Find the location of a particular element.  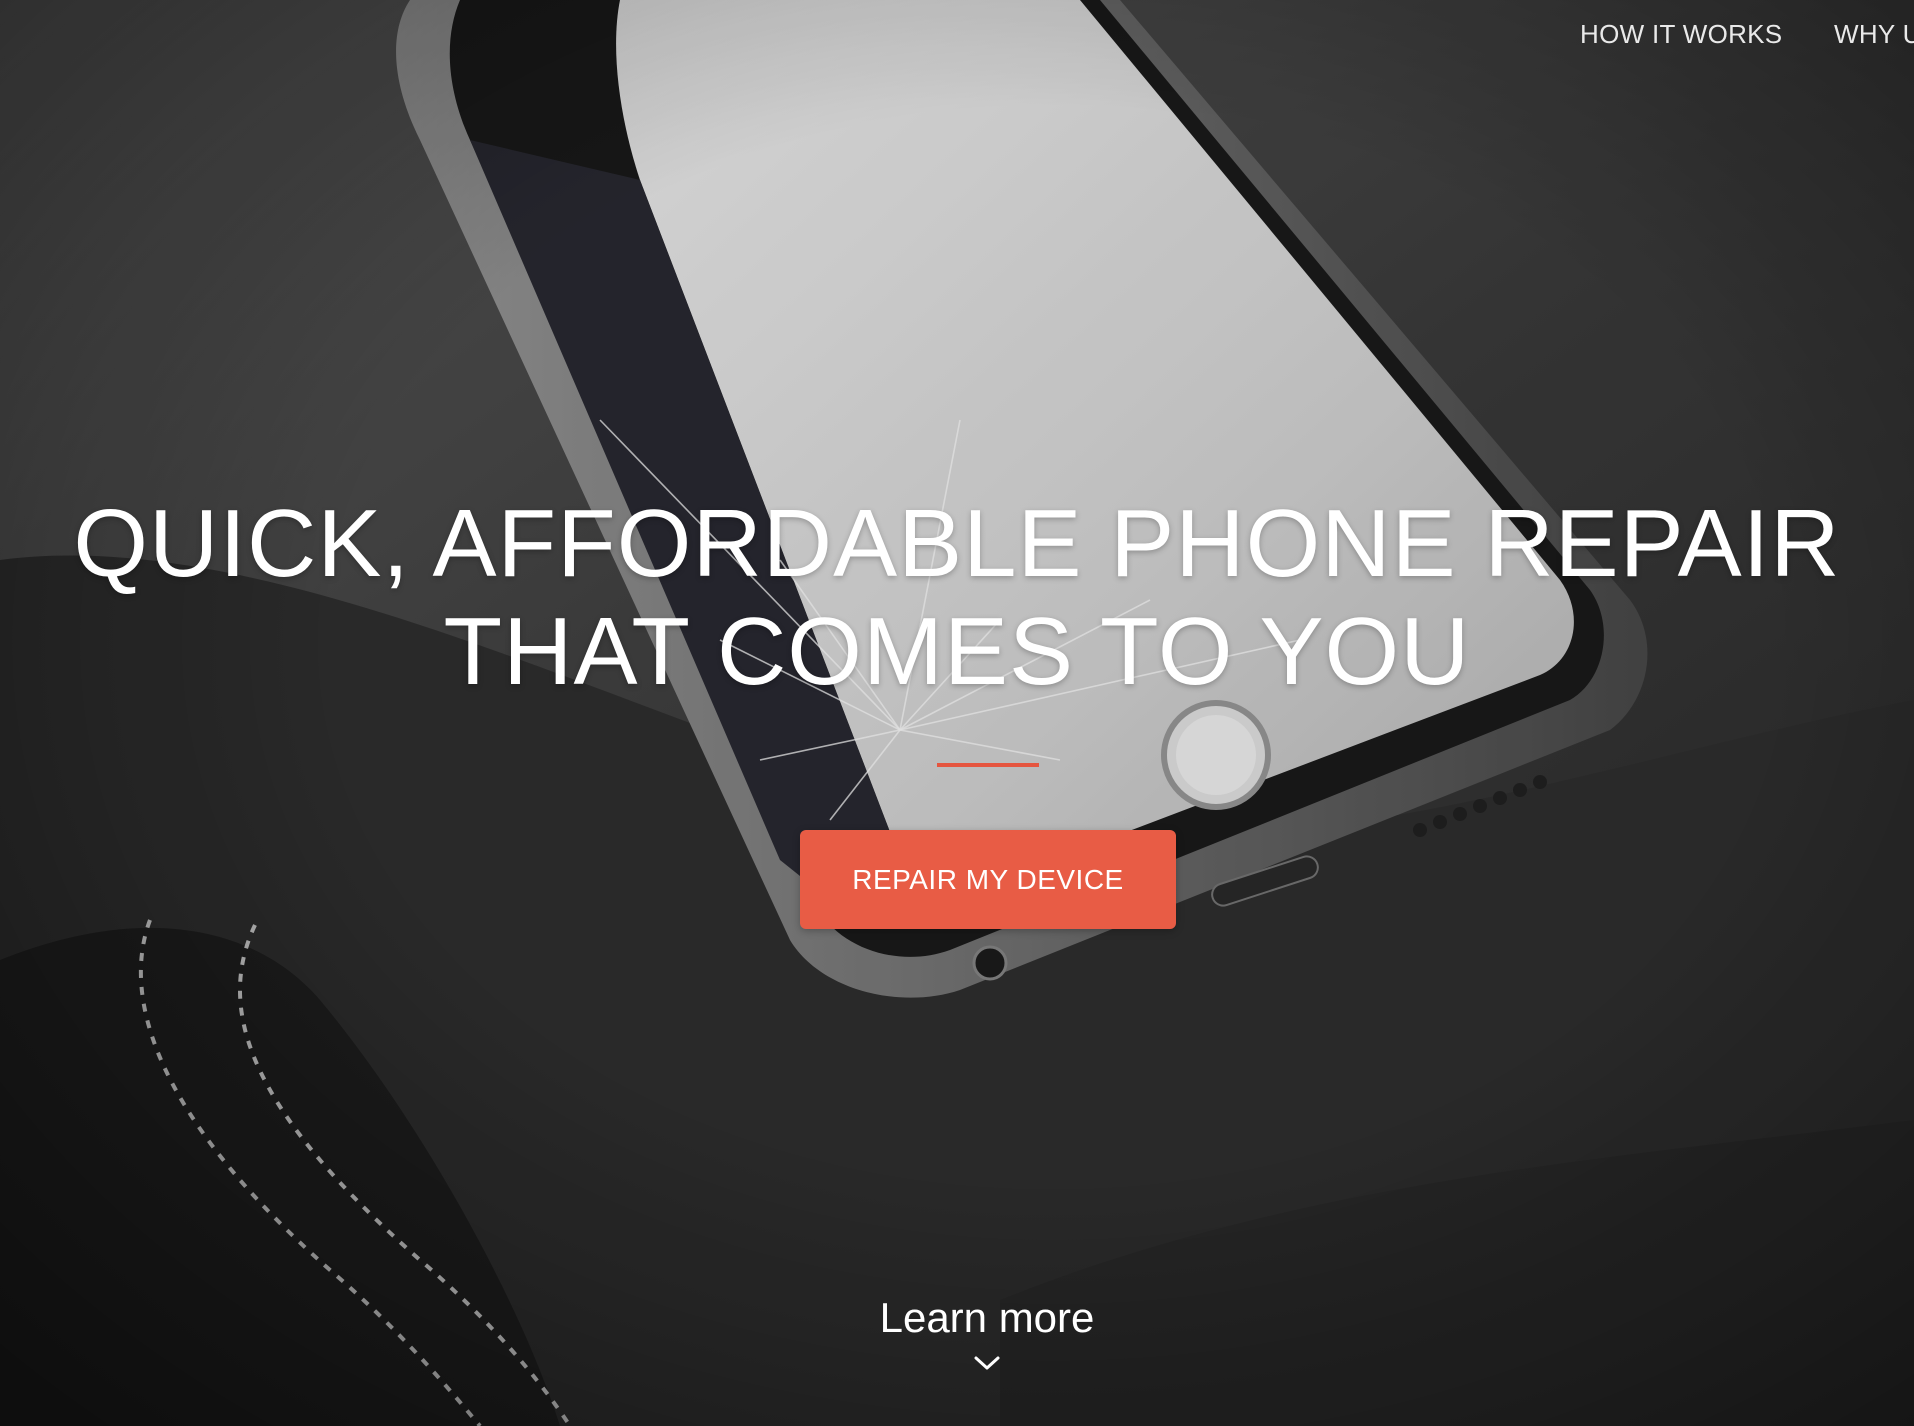

repair-my-device-button: REPAIR MY DEVICE is located at coordinates (988, 879).